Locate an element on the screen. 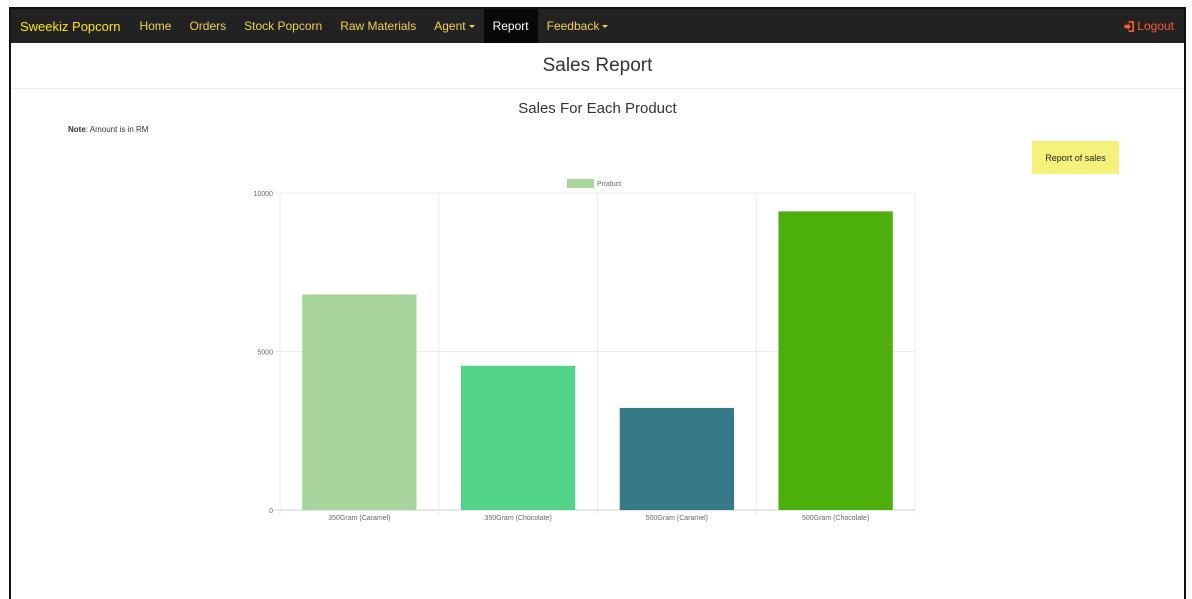  legend-label: Product is located at coordinates (609, 184).